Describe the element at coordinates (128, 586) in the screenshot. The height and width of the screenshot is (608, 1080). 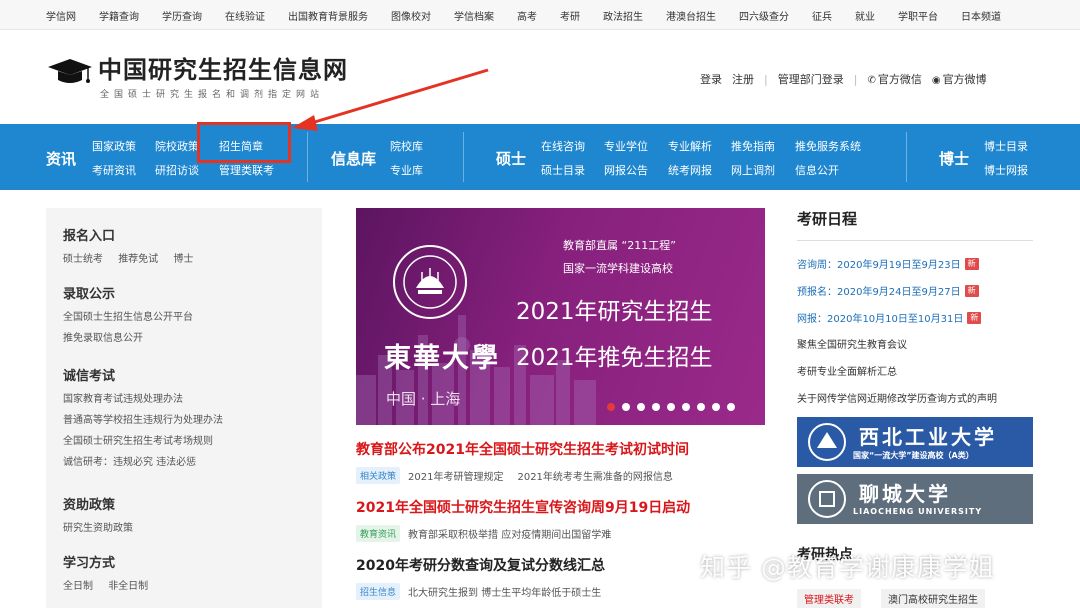
I see `sidebar-link-parttime: 非全日制` at that location.